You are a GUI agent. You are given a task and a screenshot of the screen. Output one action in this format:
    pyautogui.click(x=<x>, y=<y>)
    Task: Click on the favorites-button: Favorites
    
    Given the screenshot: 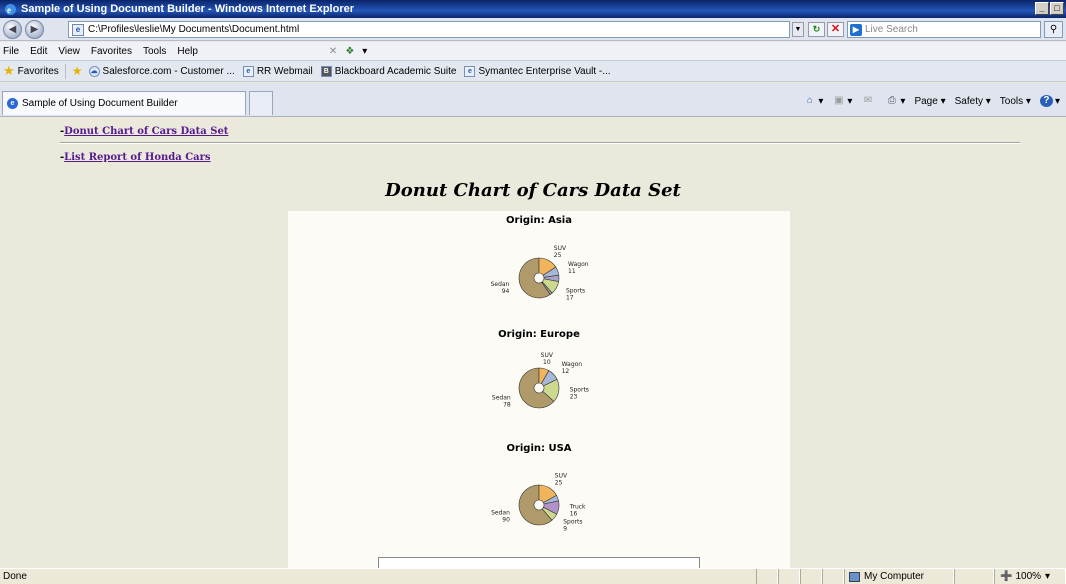 What is the action you would take?
    pyautogui.click(x=38, y=71)
    